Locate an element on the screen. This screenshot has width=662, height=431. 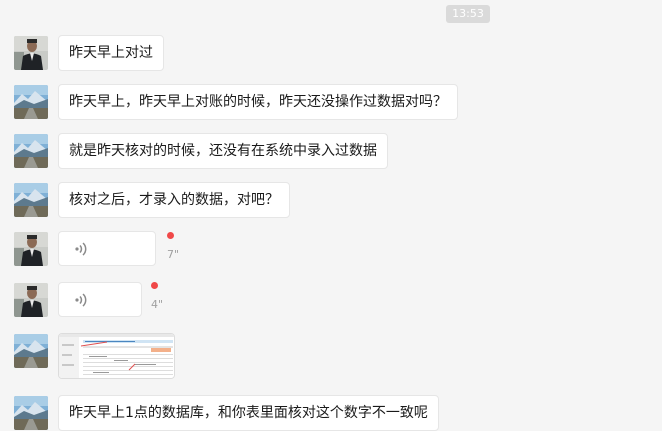
image-message-thumbnail is located at coordinates (116, 356).